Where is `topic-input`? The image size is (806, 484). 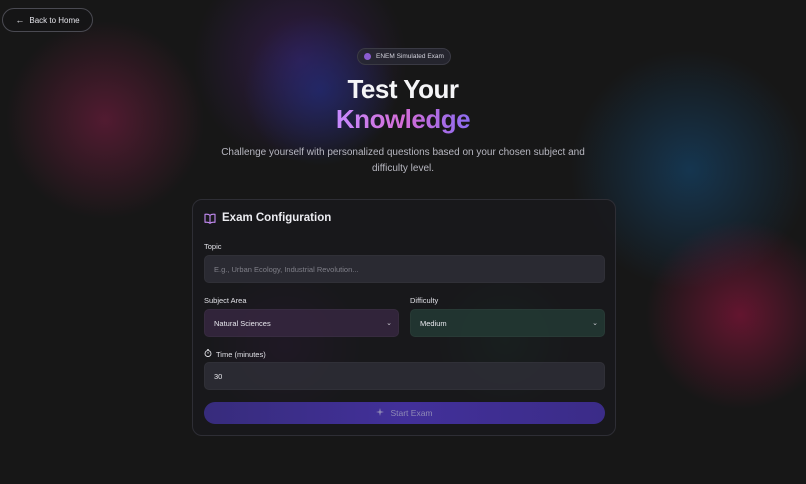
topic-input is located at coordinates (404, 269).